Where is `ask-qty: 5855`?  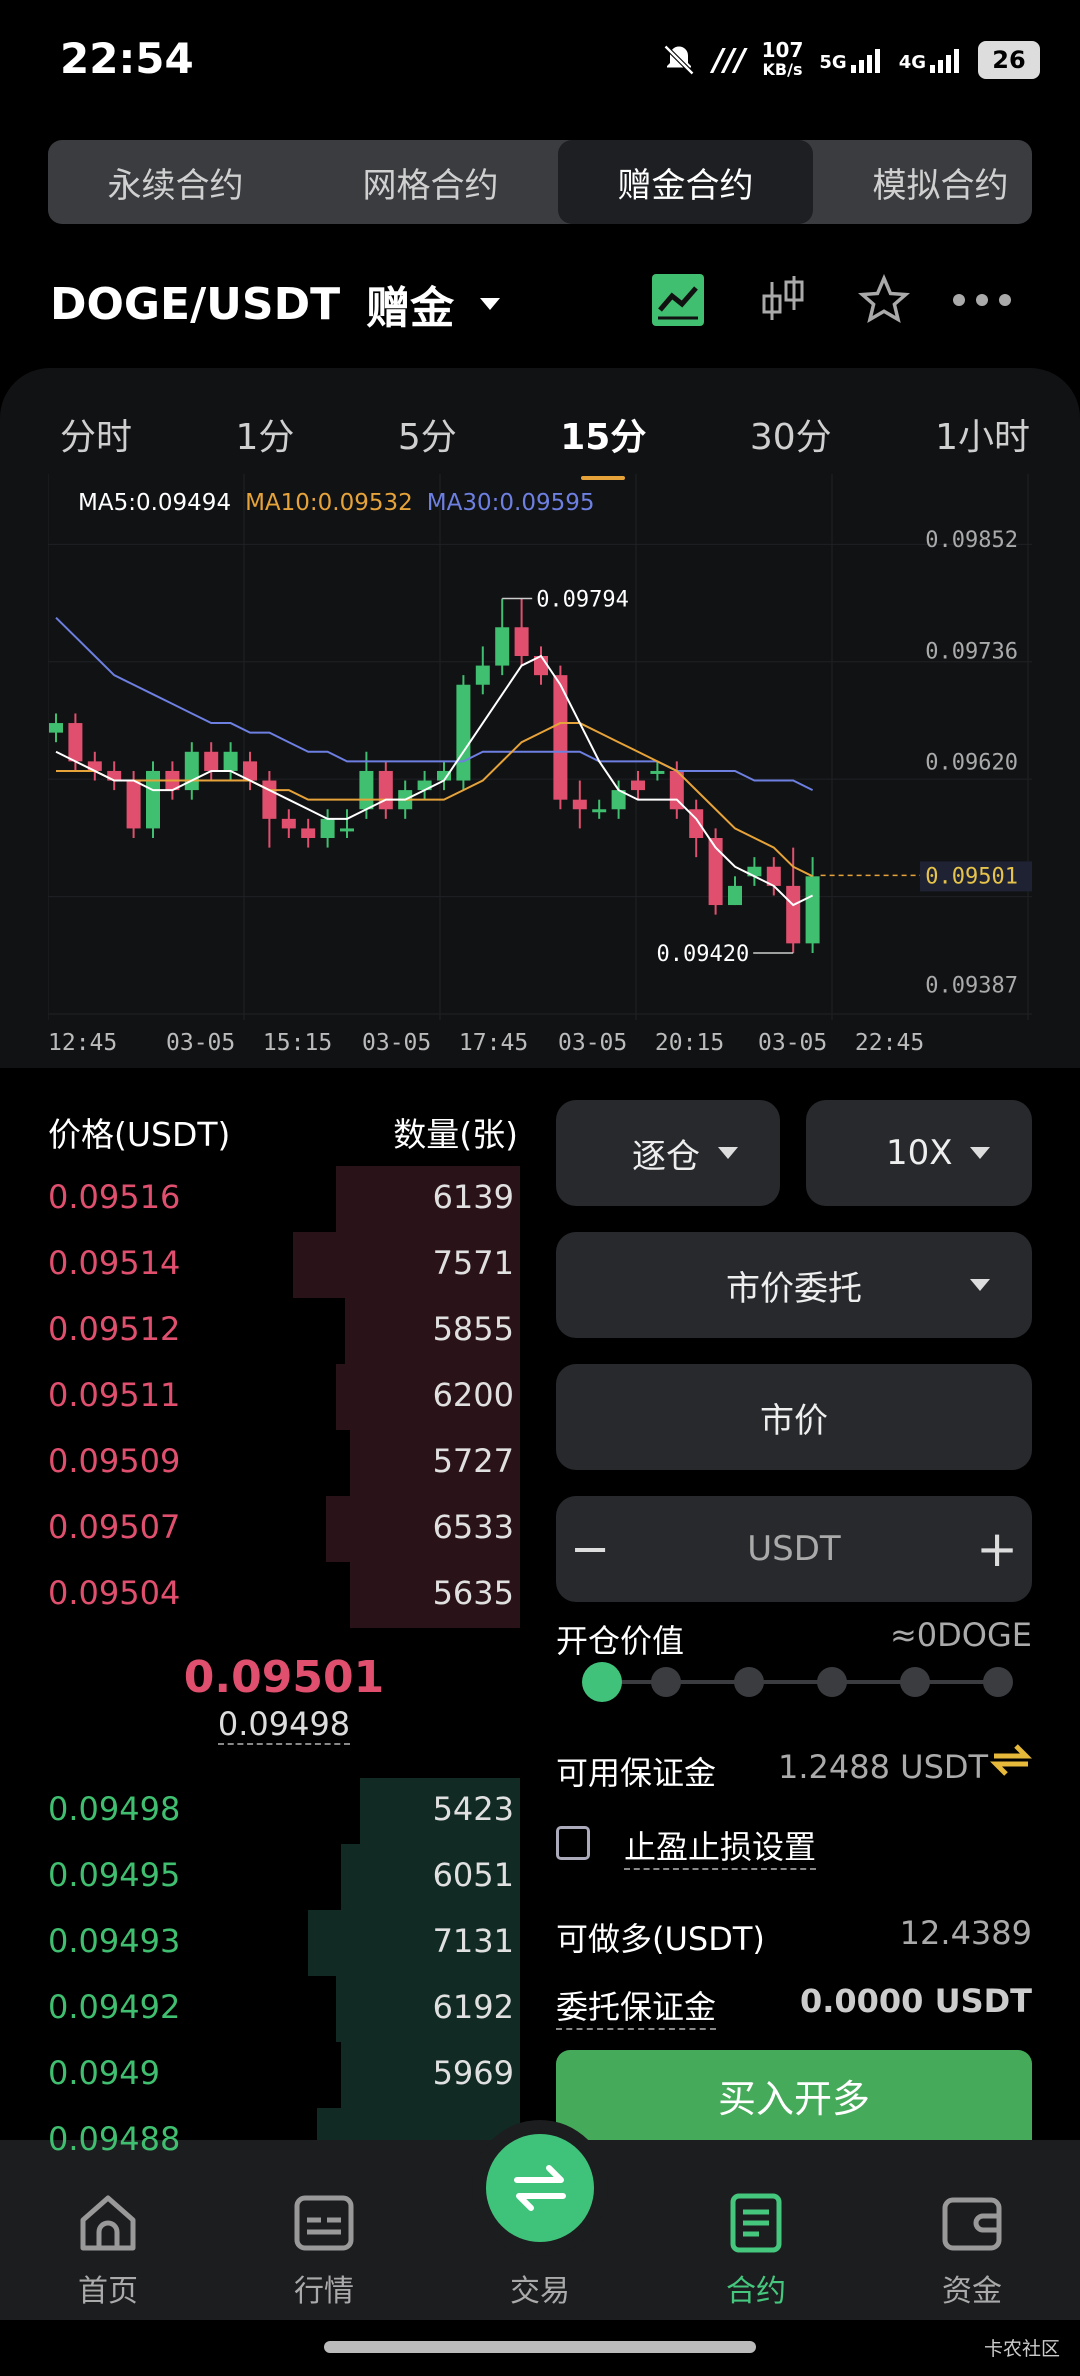 ask-qty: 5855 is located at coordinates (473, 1329).